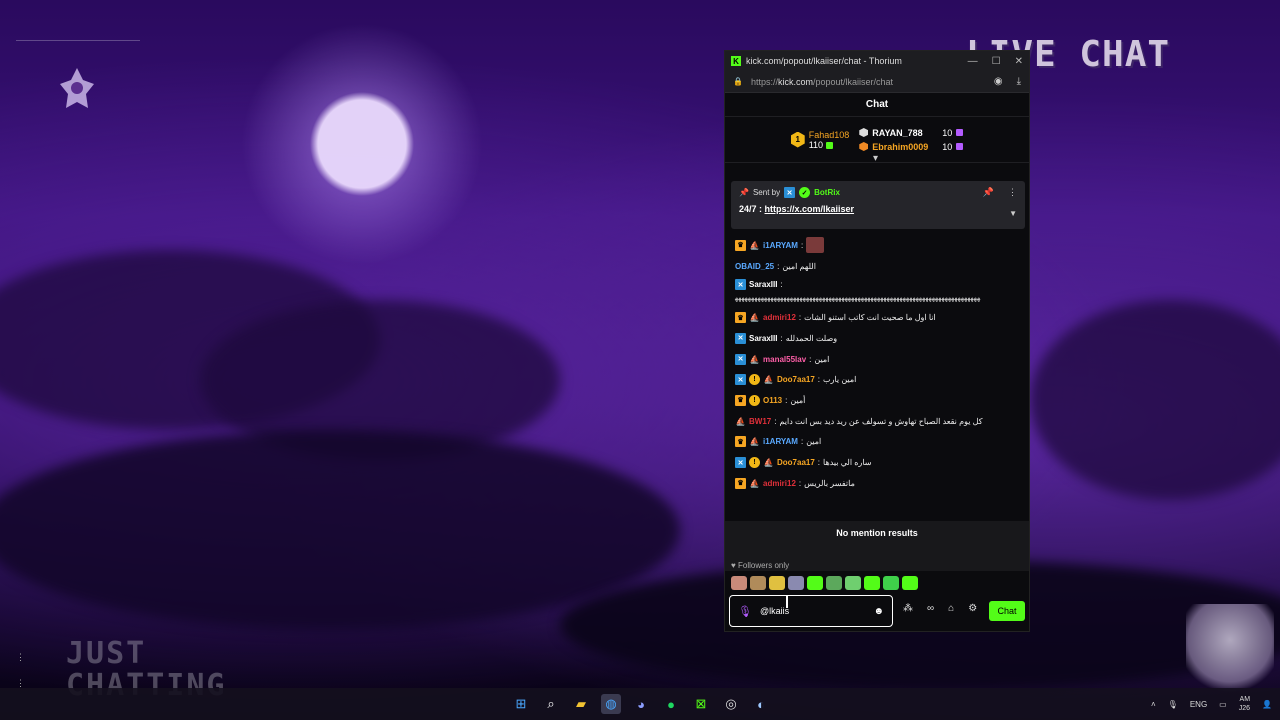  Describe the element at coordinates (911, 133) in the screenshot. I see `leaderboard-row: RAYAN_788 10` at that location.